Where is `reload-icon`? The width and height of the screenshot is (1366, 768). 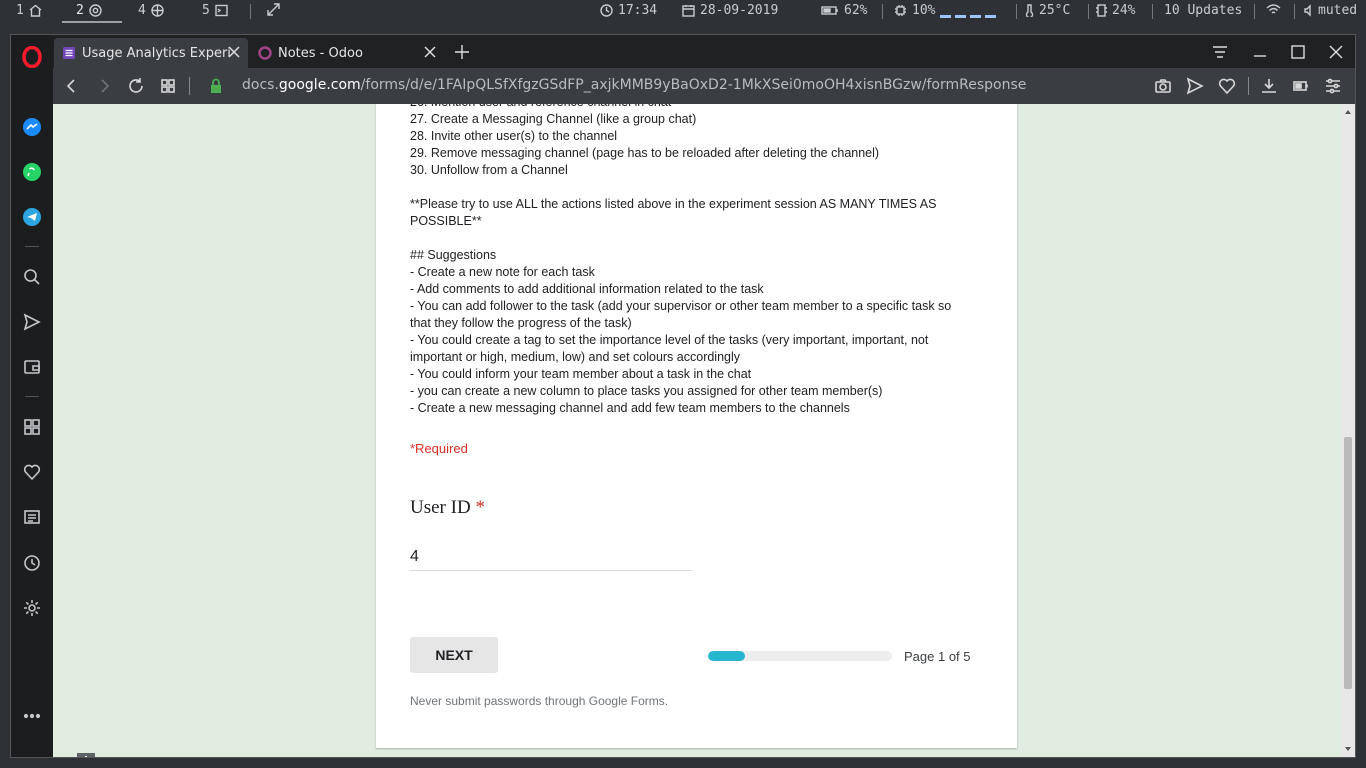
reload-icon is located at coordinates (136, 85).